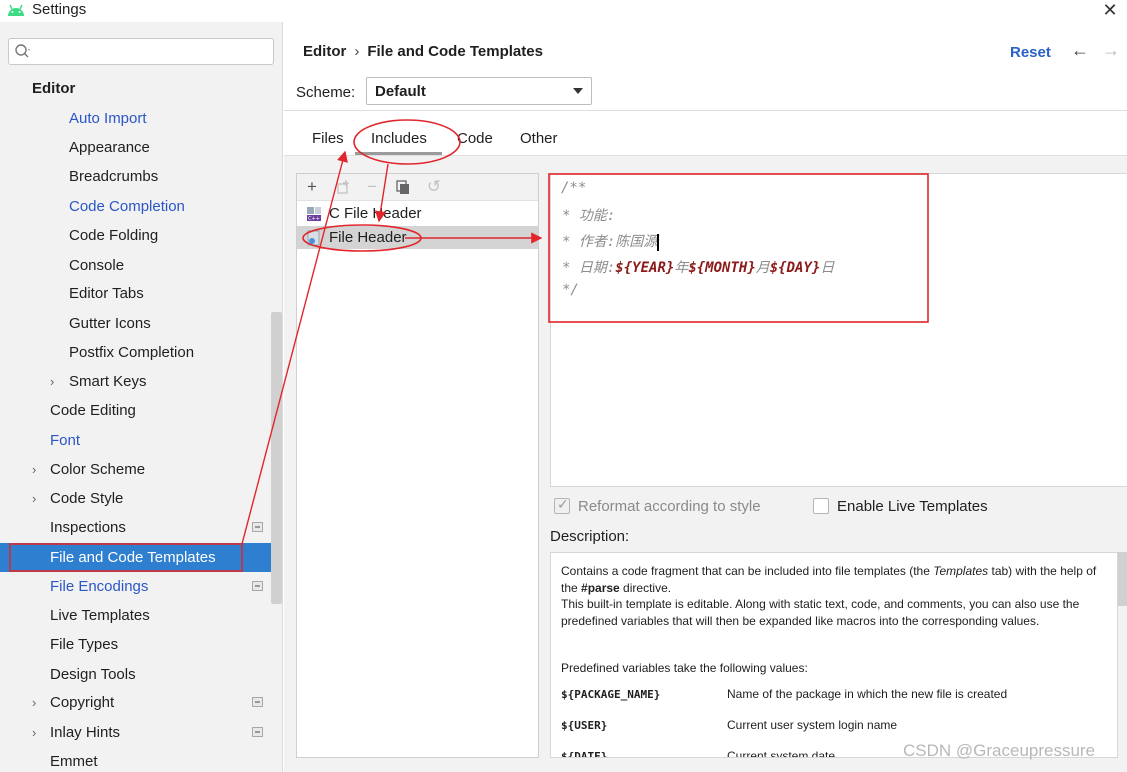 The width and height of the screenshot is (1127, 772). Describe the element at coordinates (812, 725) in the screenshot. I see `variable-description: Current user system login name` at that location.